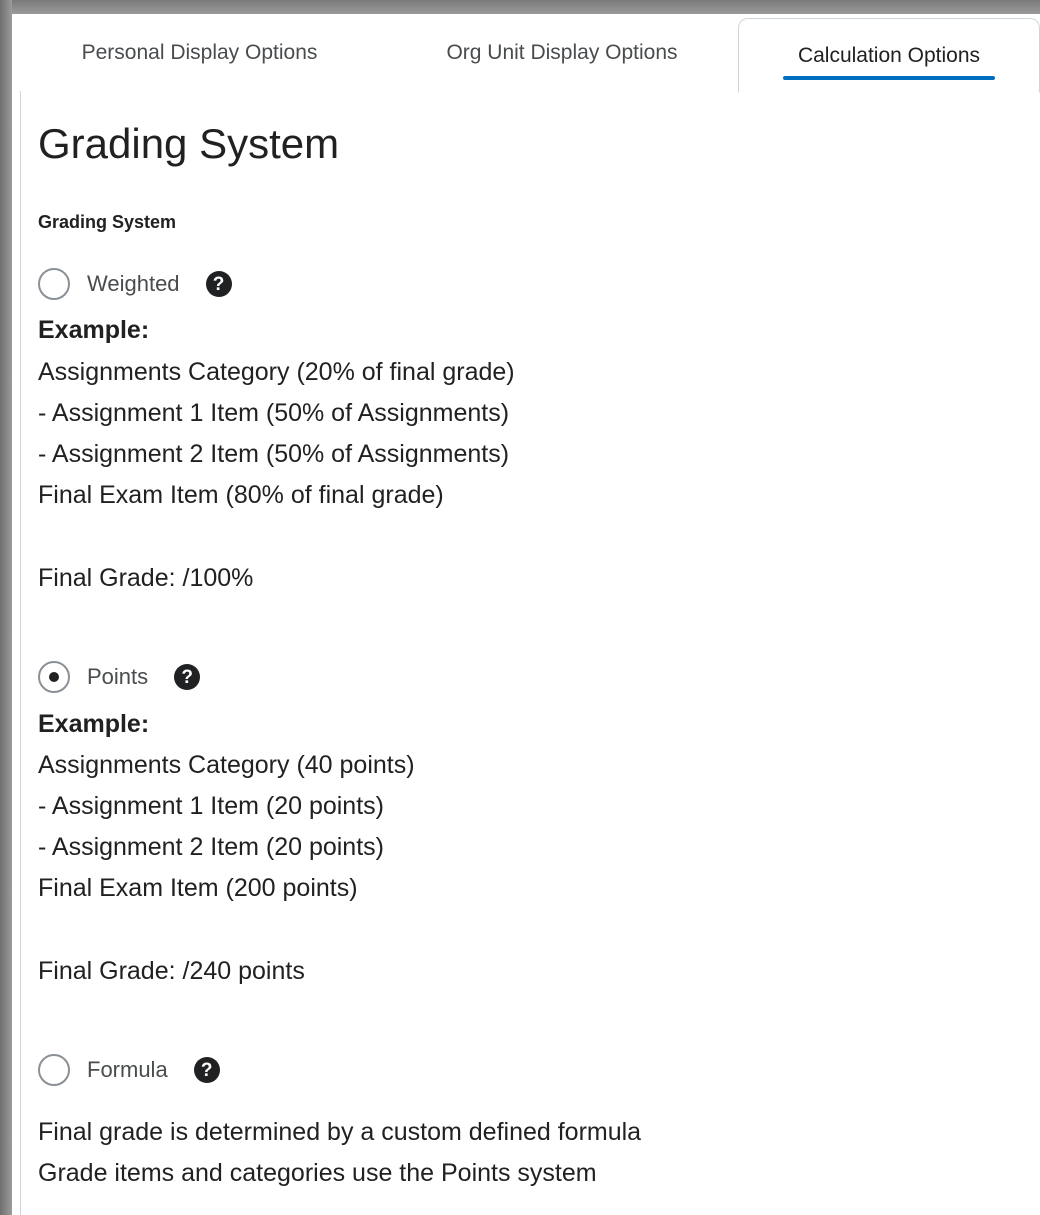  Describe the element at coordinates (54, 677) in the screenshot. I see `points-radio` at that location.